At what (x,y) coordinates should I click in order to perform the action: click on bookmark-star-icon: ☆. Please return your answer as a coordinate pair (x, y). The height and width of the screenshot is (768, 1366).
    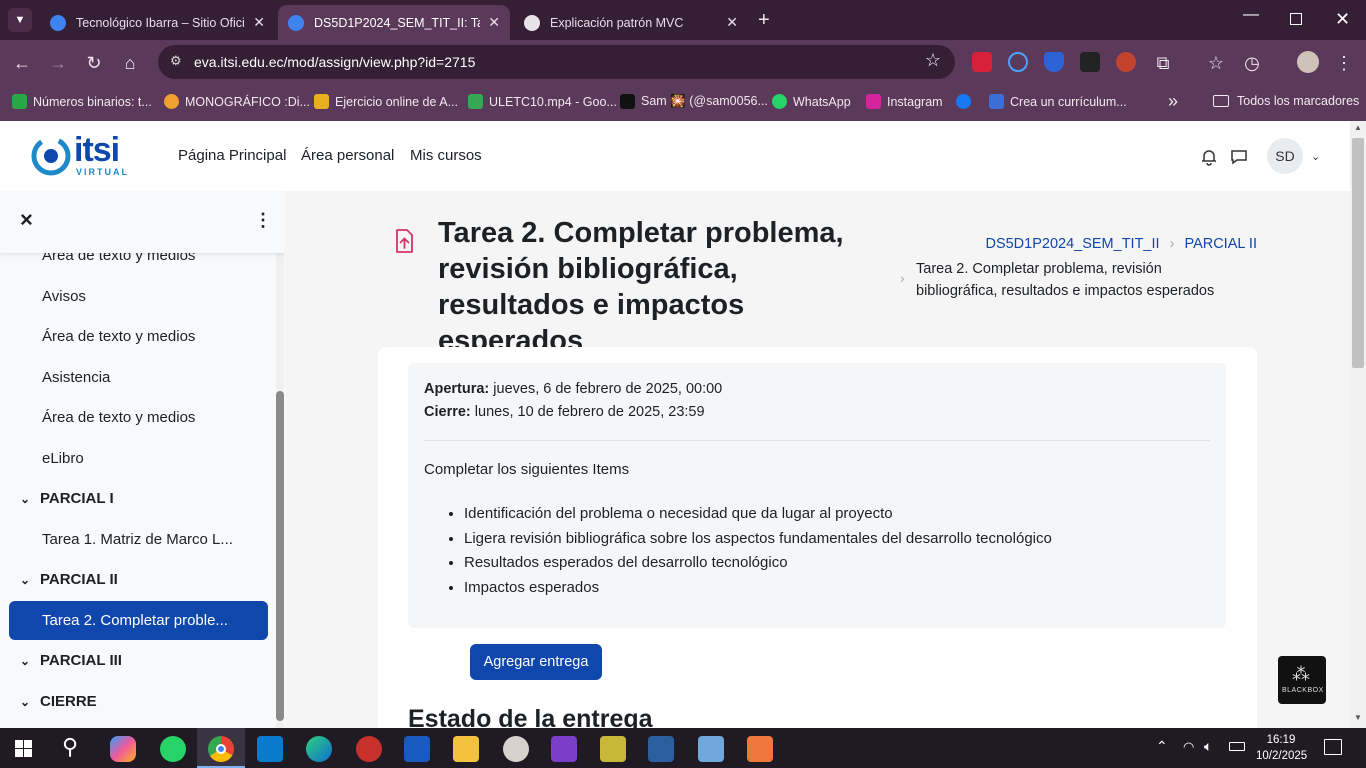
    Looking at the image, I should click on (933, 60).